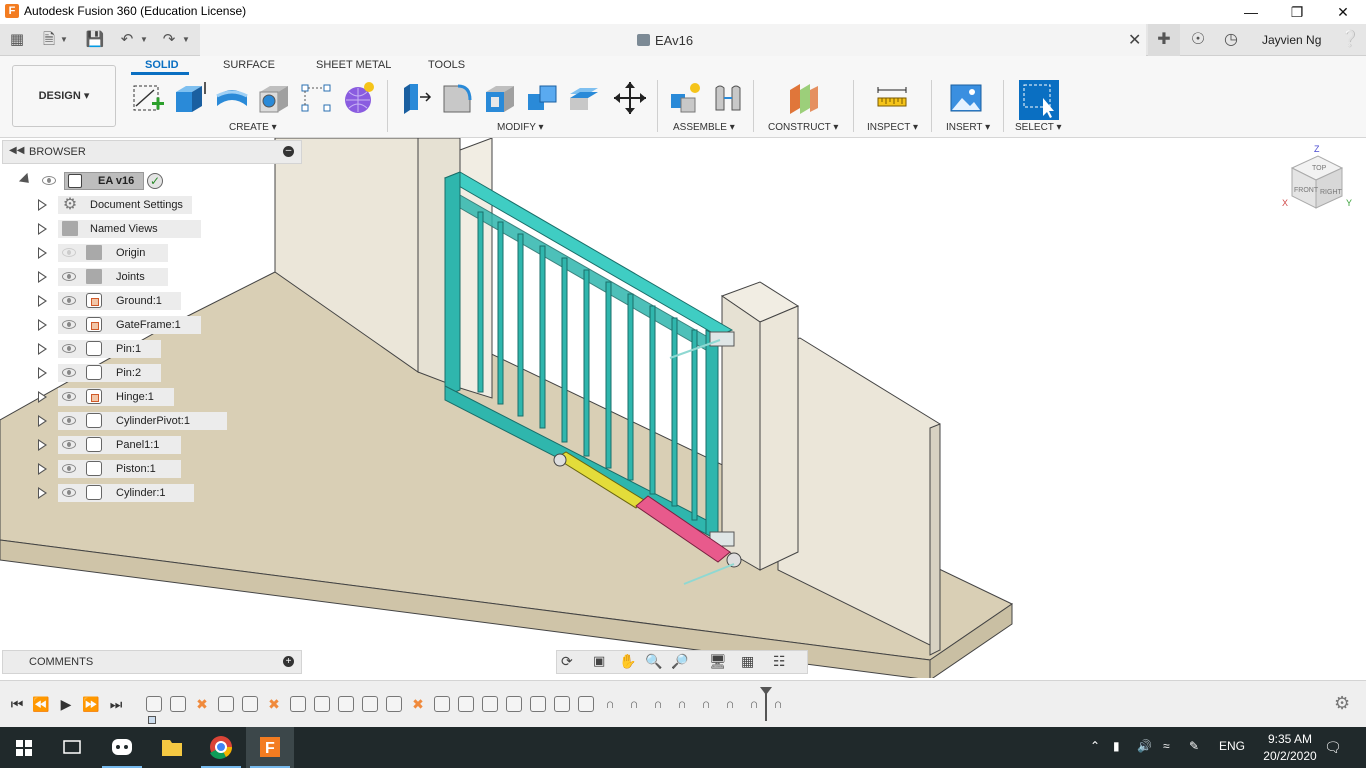  What do you see at coordinates (150, 493) in the screenshot?
I see `browser-item-cylinder-1: Cylinder:1` at bounding box center [150, 493].